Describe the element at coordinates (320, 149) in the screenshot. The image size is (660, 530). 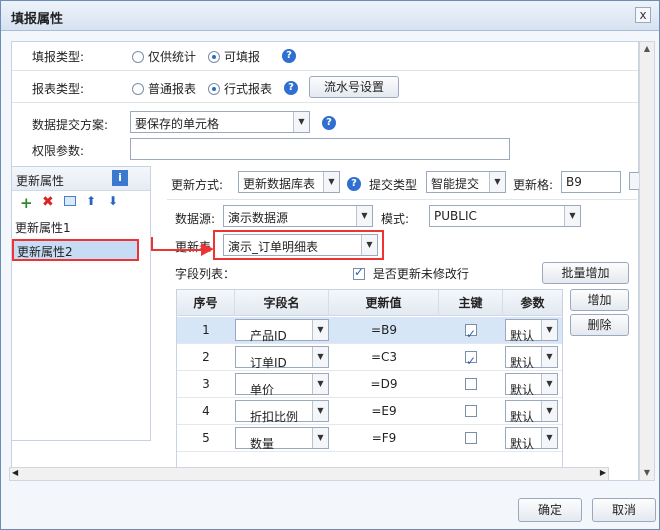
I see `permission-input` at that location.